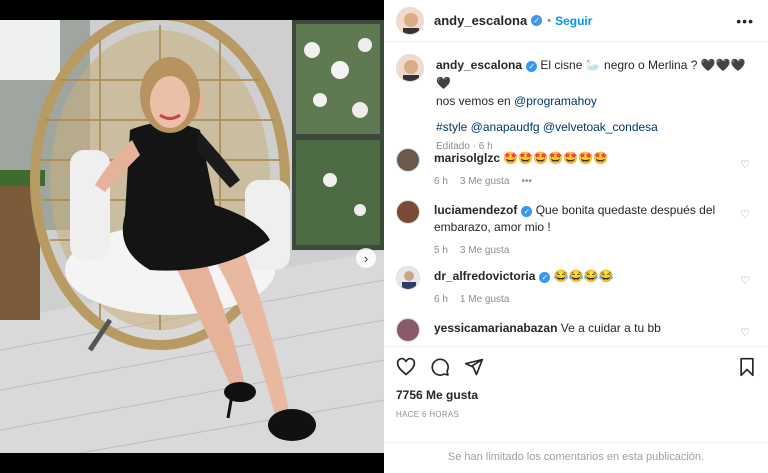 The height and width of the screenshot is (473, 768). What do you see at coordinates (428, 414) in the screenshot?
I see `post-timestamp: HACE 6 HORAS` at bounding box center [428, 414].